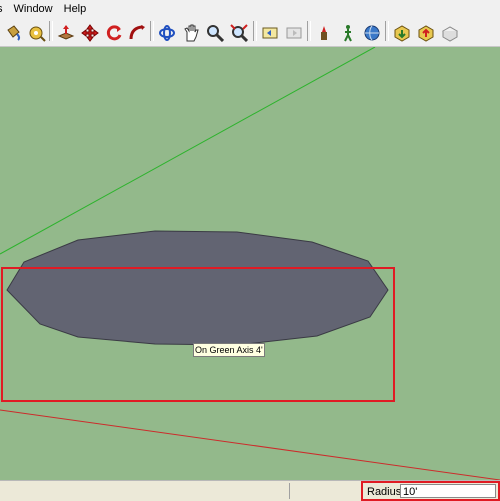 The height and width of the screenshot is (501, 500). I want to click on zoom-icon, so click(215, 33).